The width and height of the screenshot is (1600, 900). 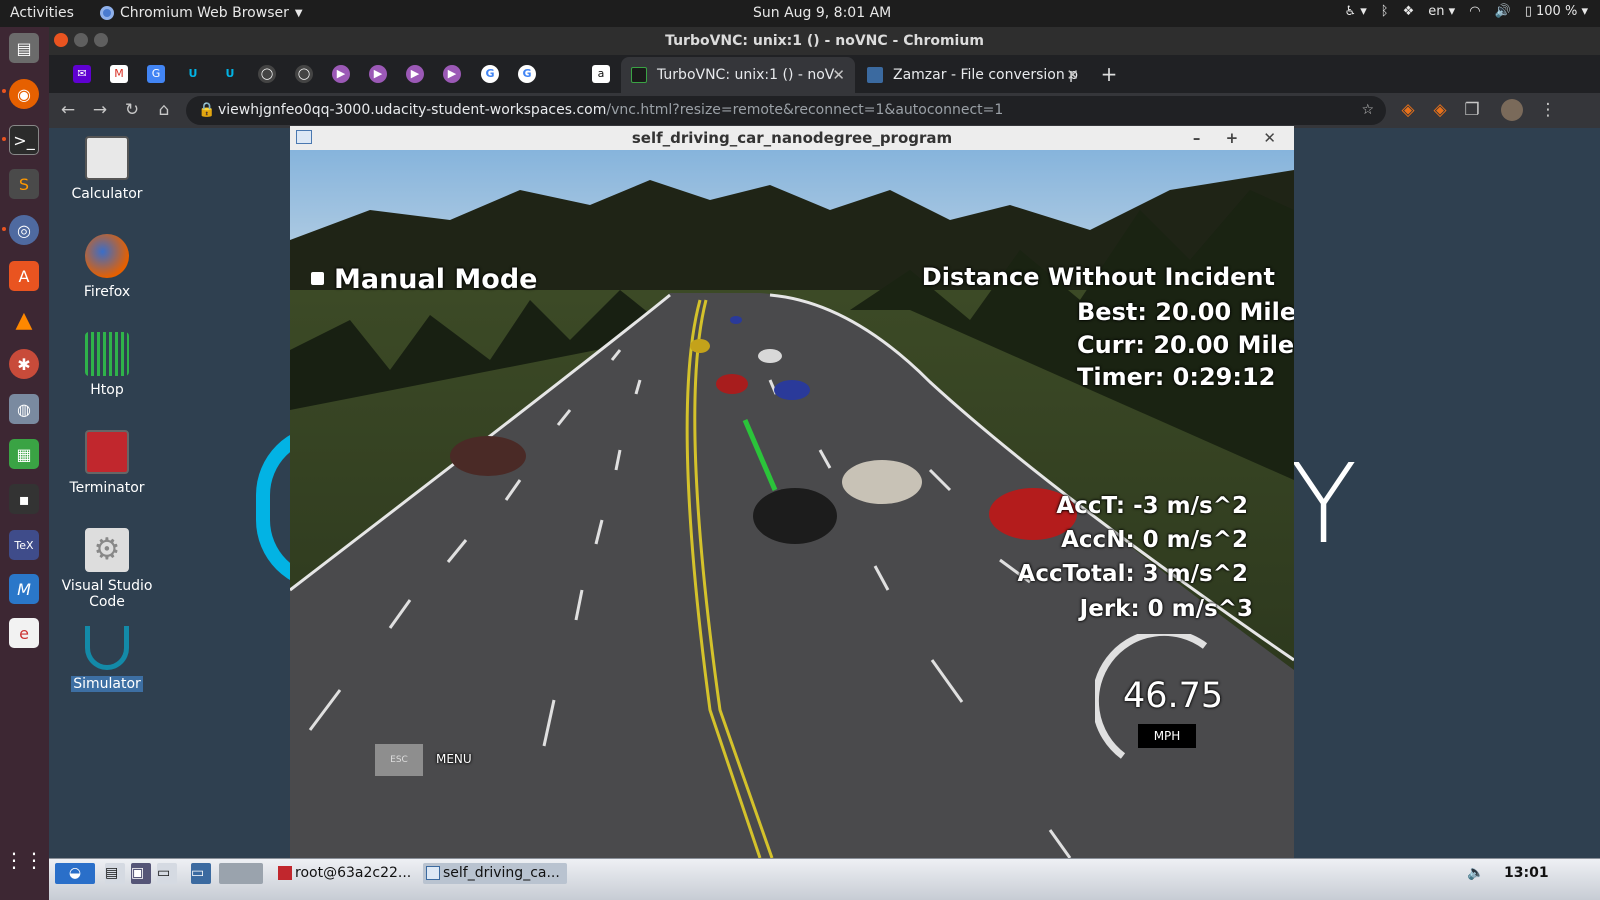 What do you see at coordinates (1528, 873) in the screenshot?
I see `taskbar-clock: 13:01` at bounding box center [1528, 873].